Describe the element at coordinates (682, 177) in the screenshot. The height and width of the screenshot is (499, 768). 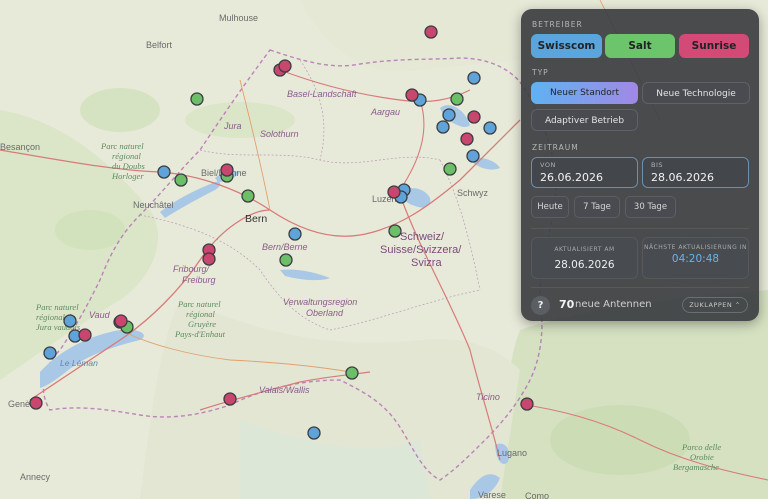
I see `to-date-value: 28.06.2026` at that location.